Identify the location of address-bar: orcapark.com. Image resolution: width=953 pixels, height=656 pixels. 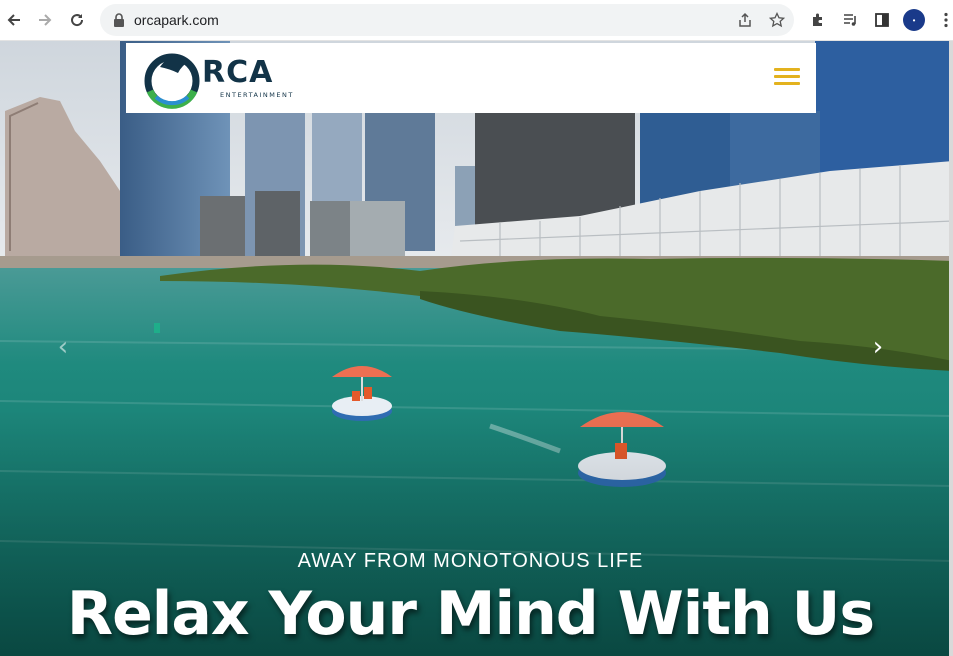
(447, 20).